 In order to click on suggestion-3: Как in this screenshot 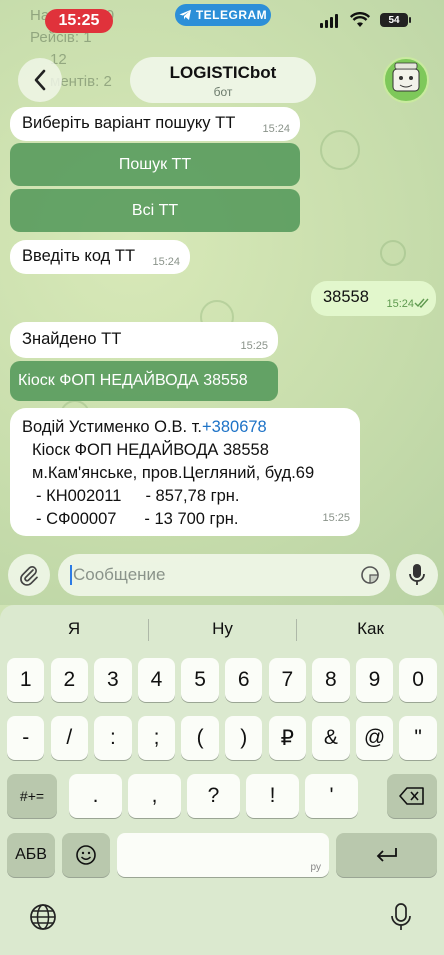, I will do `click(370, 629)`.